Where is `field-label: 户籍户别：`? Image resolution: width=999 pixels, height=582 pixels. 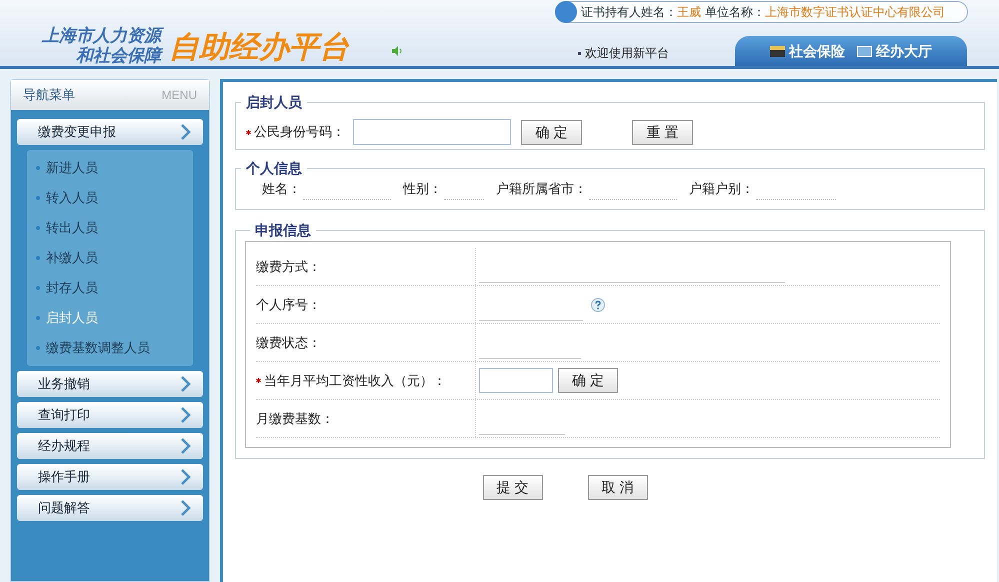
field-label: 户籍户别： is located at coordinates (721, 189).